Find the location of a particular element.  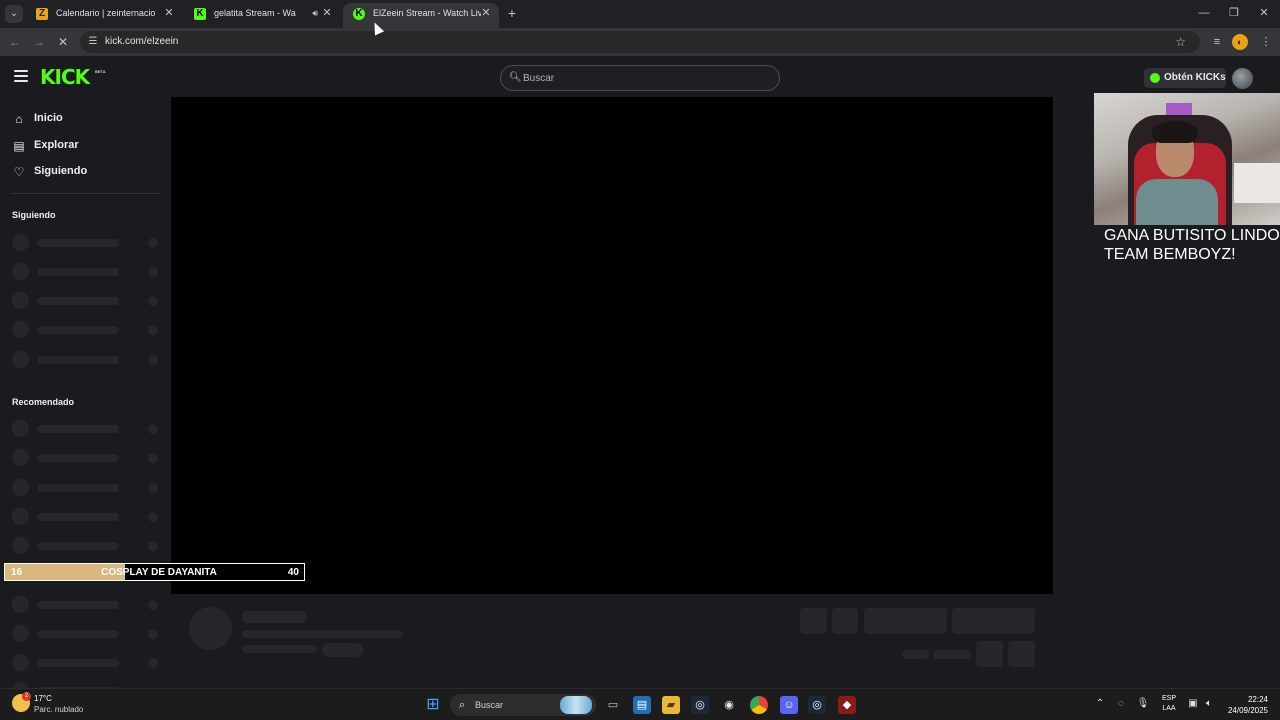

site-info-icon: ☰ is located at coordinates (93, 42).